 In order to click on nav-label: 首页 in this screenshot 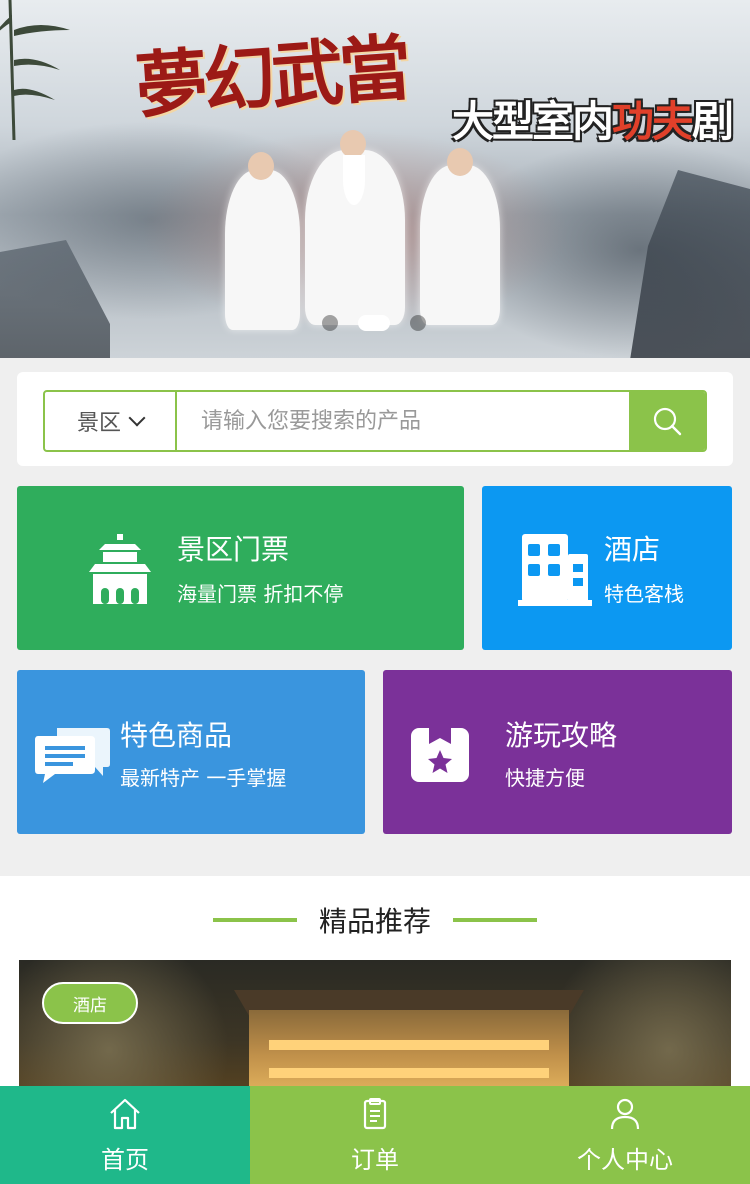, I will do `click(125, 1160)`.